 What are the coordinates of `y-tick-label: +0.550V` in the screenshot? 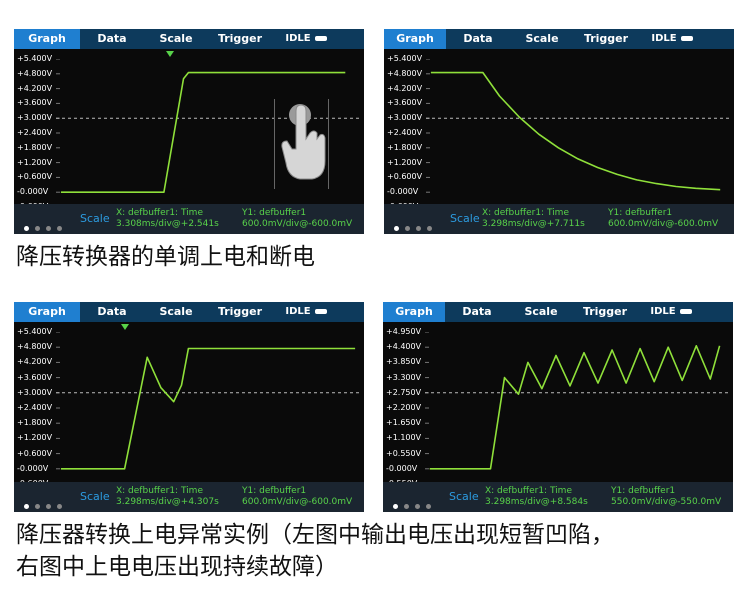 It's located at (404, 453).